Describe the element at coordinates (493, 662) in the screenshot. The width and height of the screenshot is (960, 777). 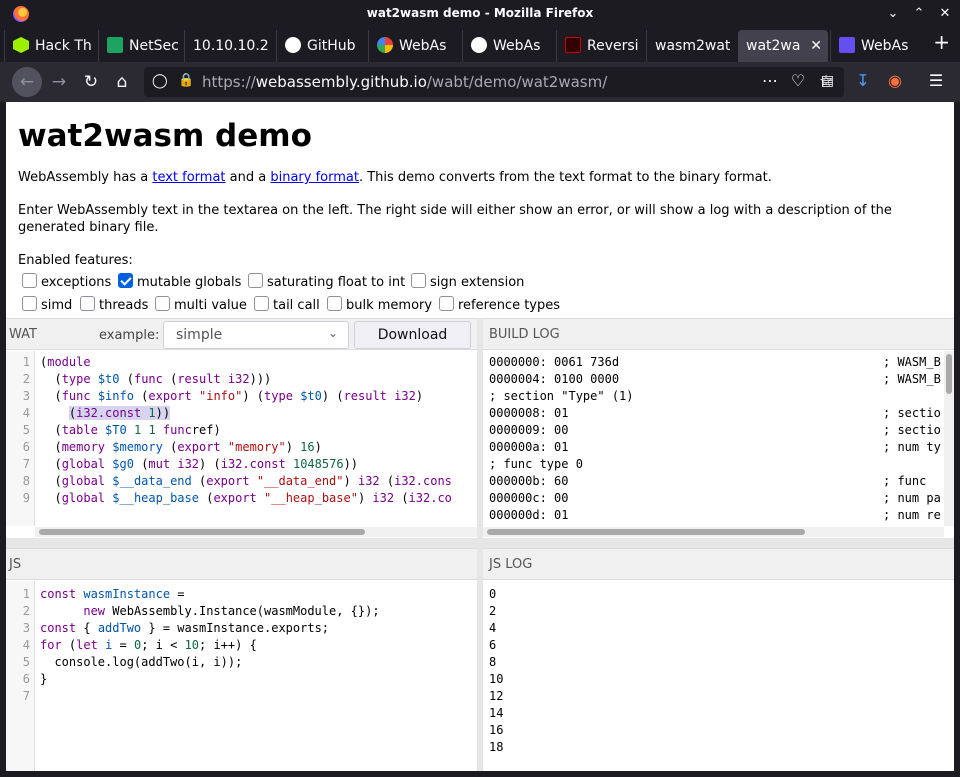
I see `js-log-row: 8` at that location.